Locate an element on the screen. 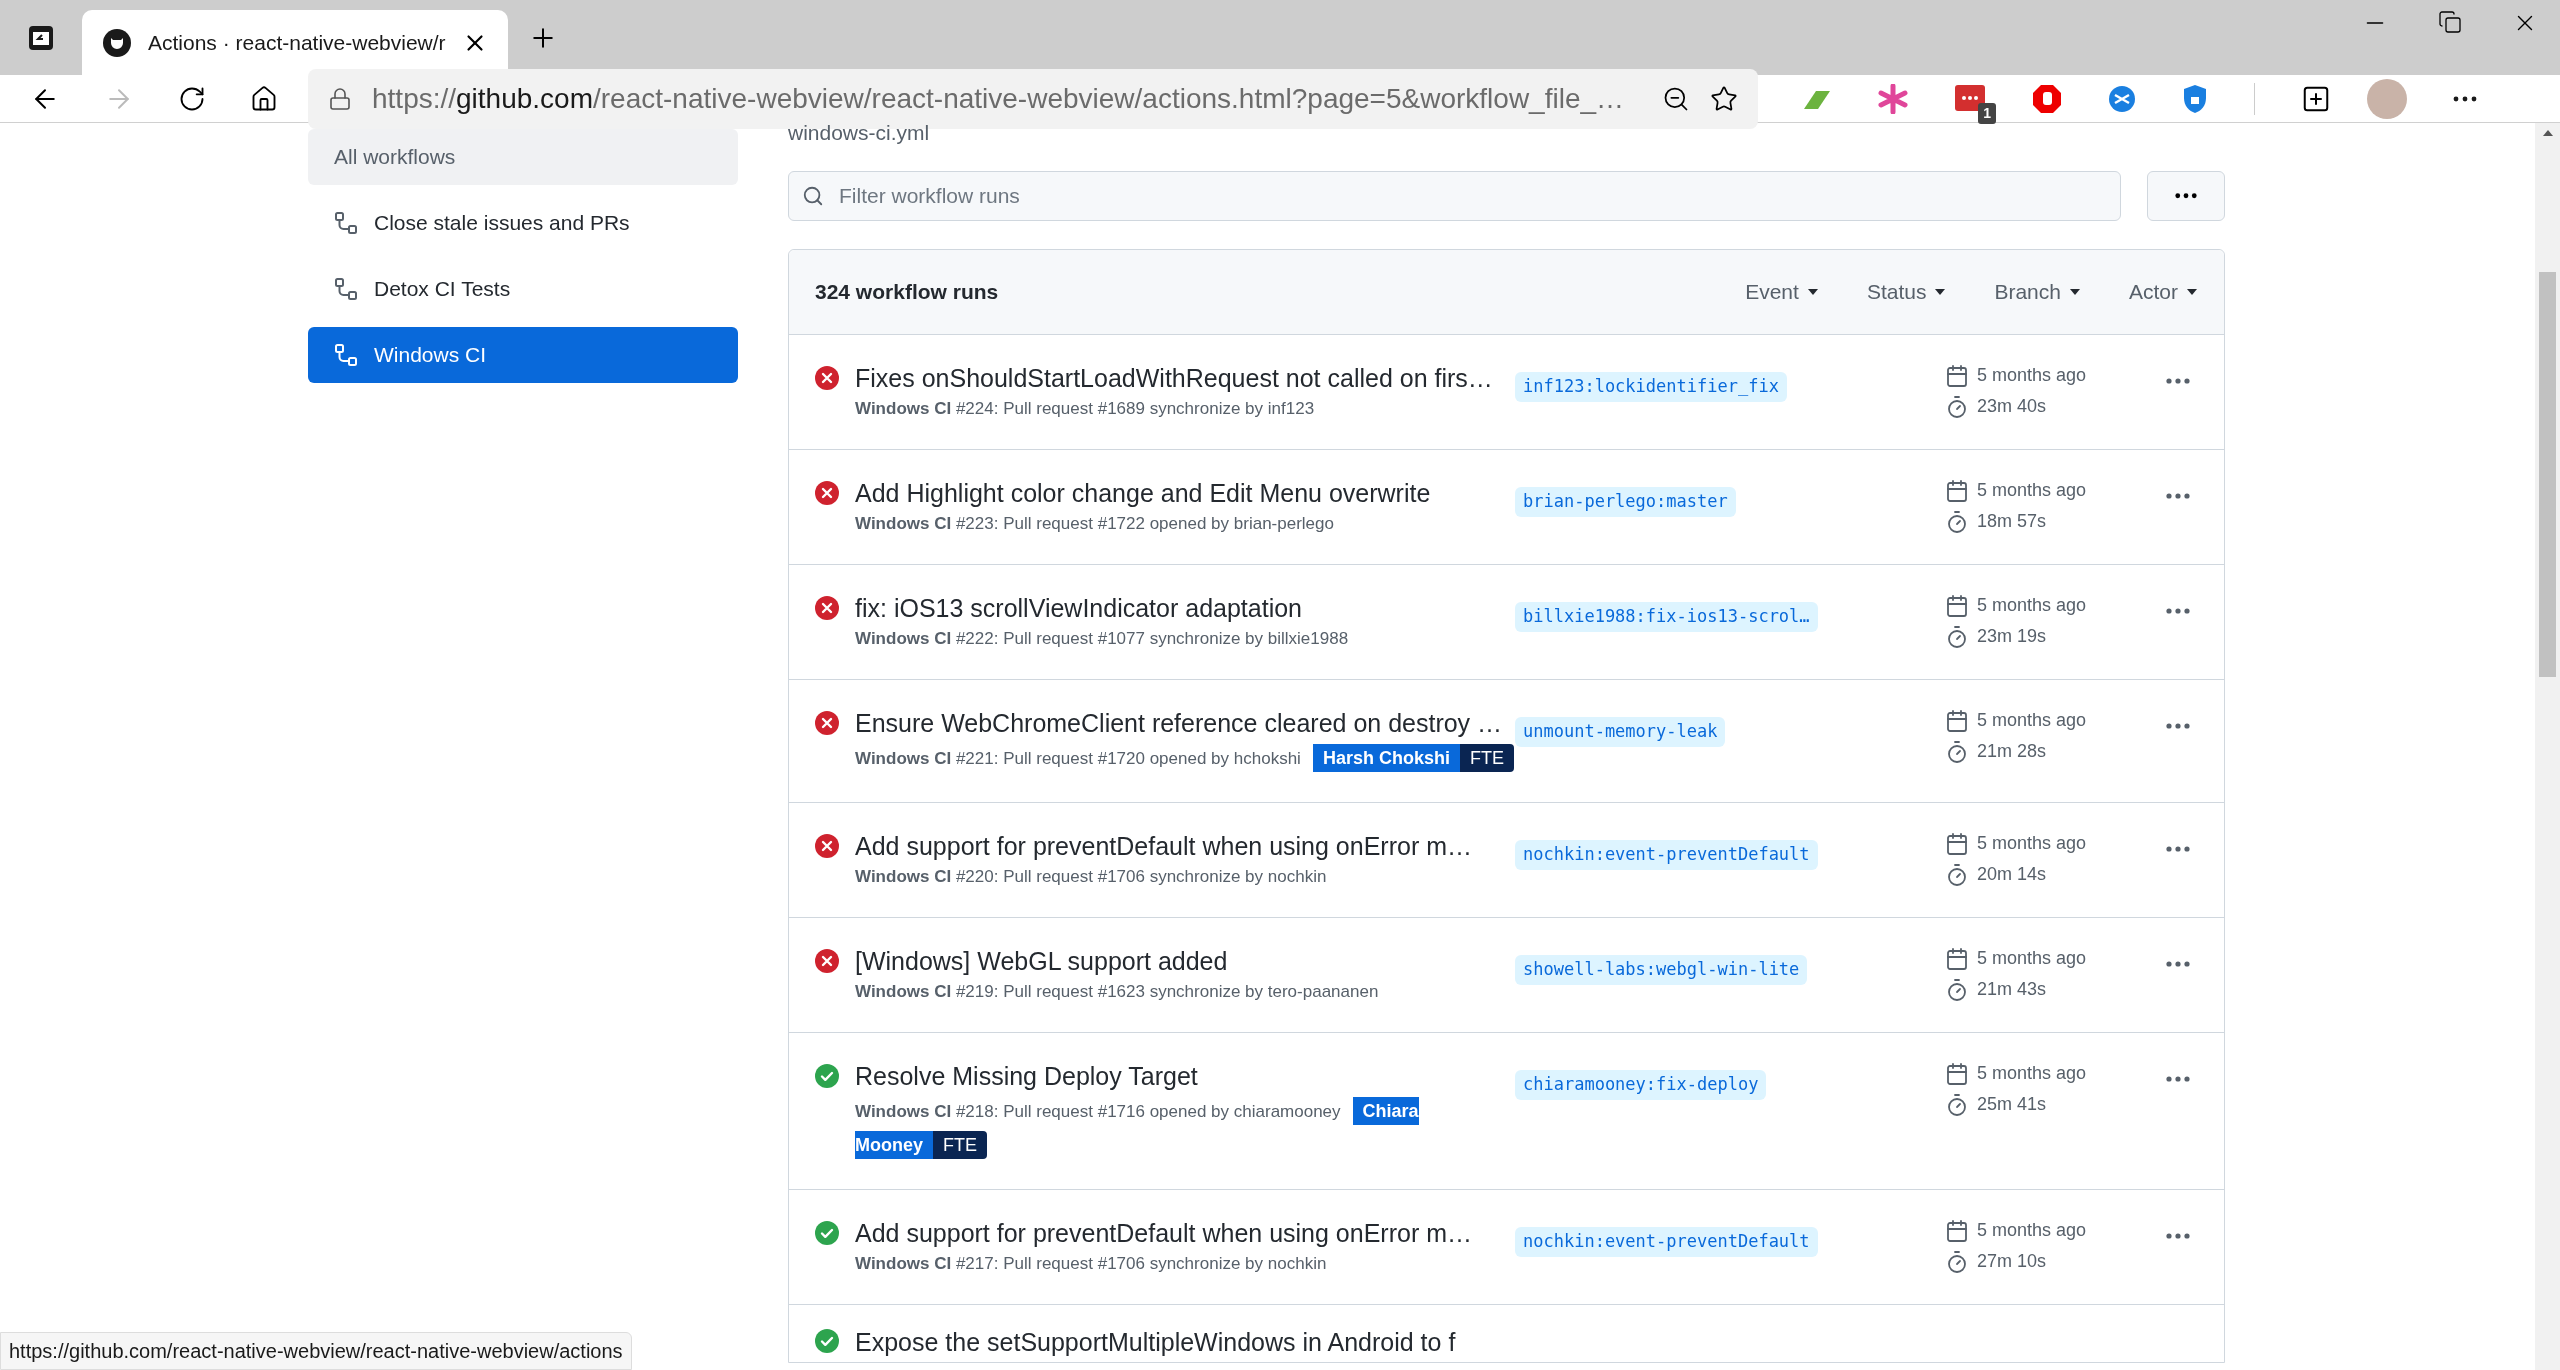 The image size is (2560, 1370). tab-title: Actions · react-native-webview/r is located at coordinates (297, 42).